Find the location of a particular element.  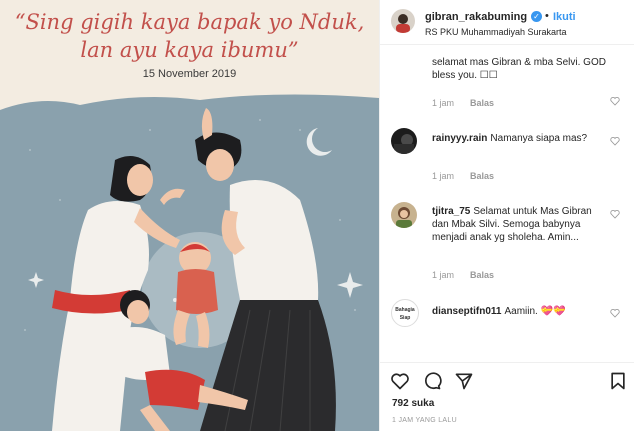

comment-text: rainyyy.rain Namanya siapa mas? is located at coordinates (521, 138).